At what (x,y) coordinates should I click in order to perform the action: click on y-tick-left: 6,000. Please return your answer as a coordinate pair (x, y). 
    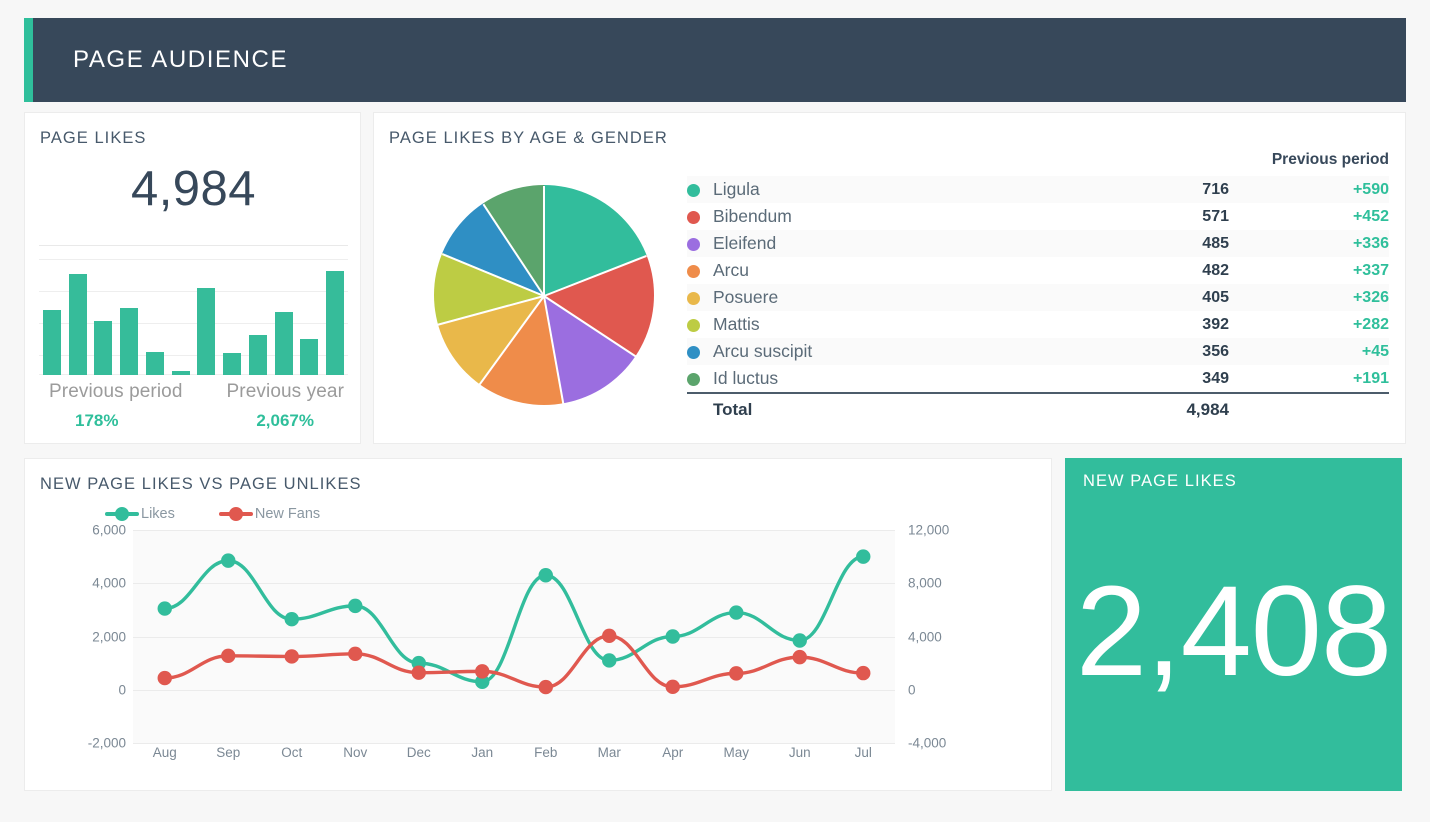
    Looking at the image, I should click on (109, 530).